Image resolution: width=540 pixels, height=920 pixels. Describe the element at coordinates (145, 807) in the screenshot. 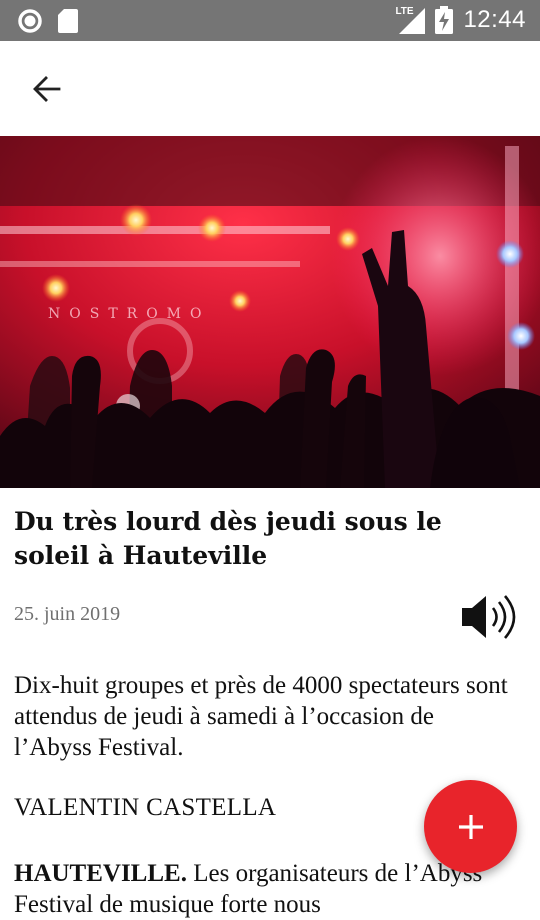

I see `article-author: VALENTIN CASTELLA` at that location.